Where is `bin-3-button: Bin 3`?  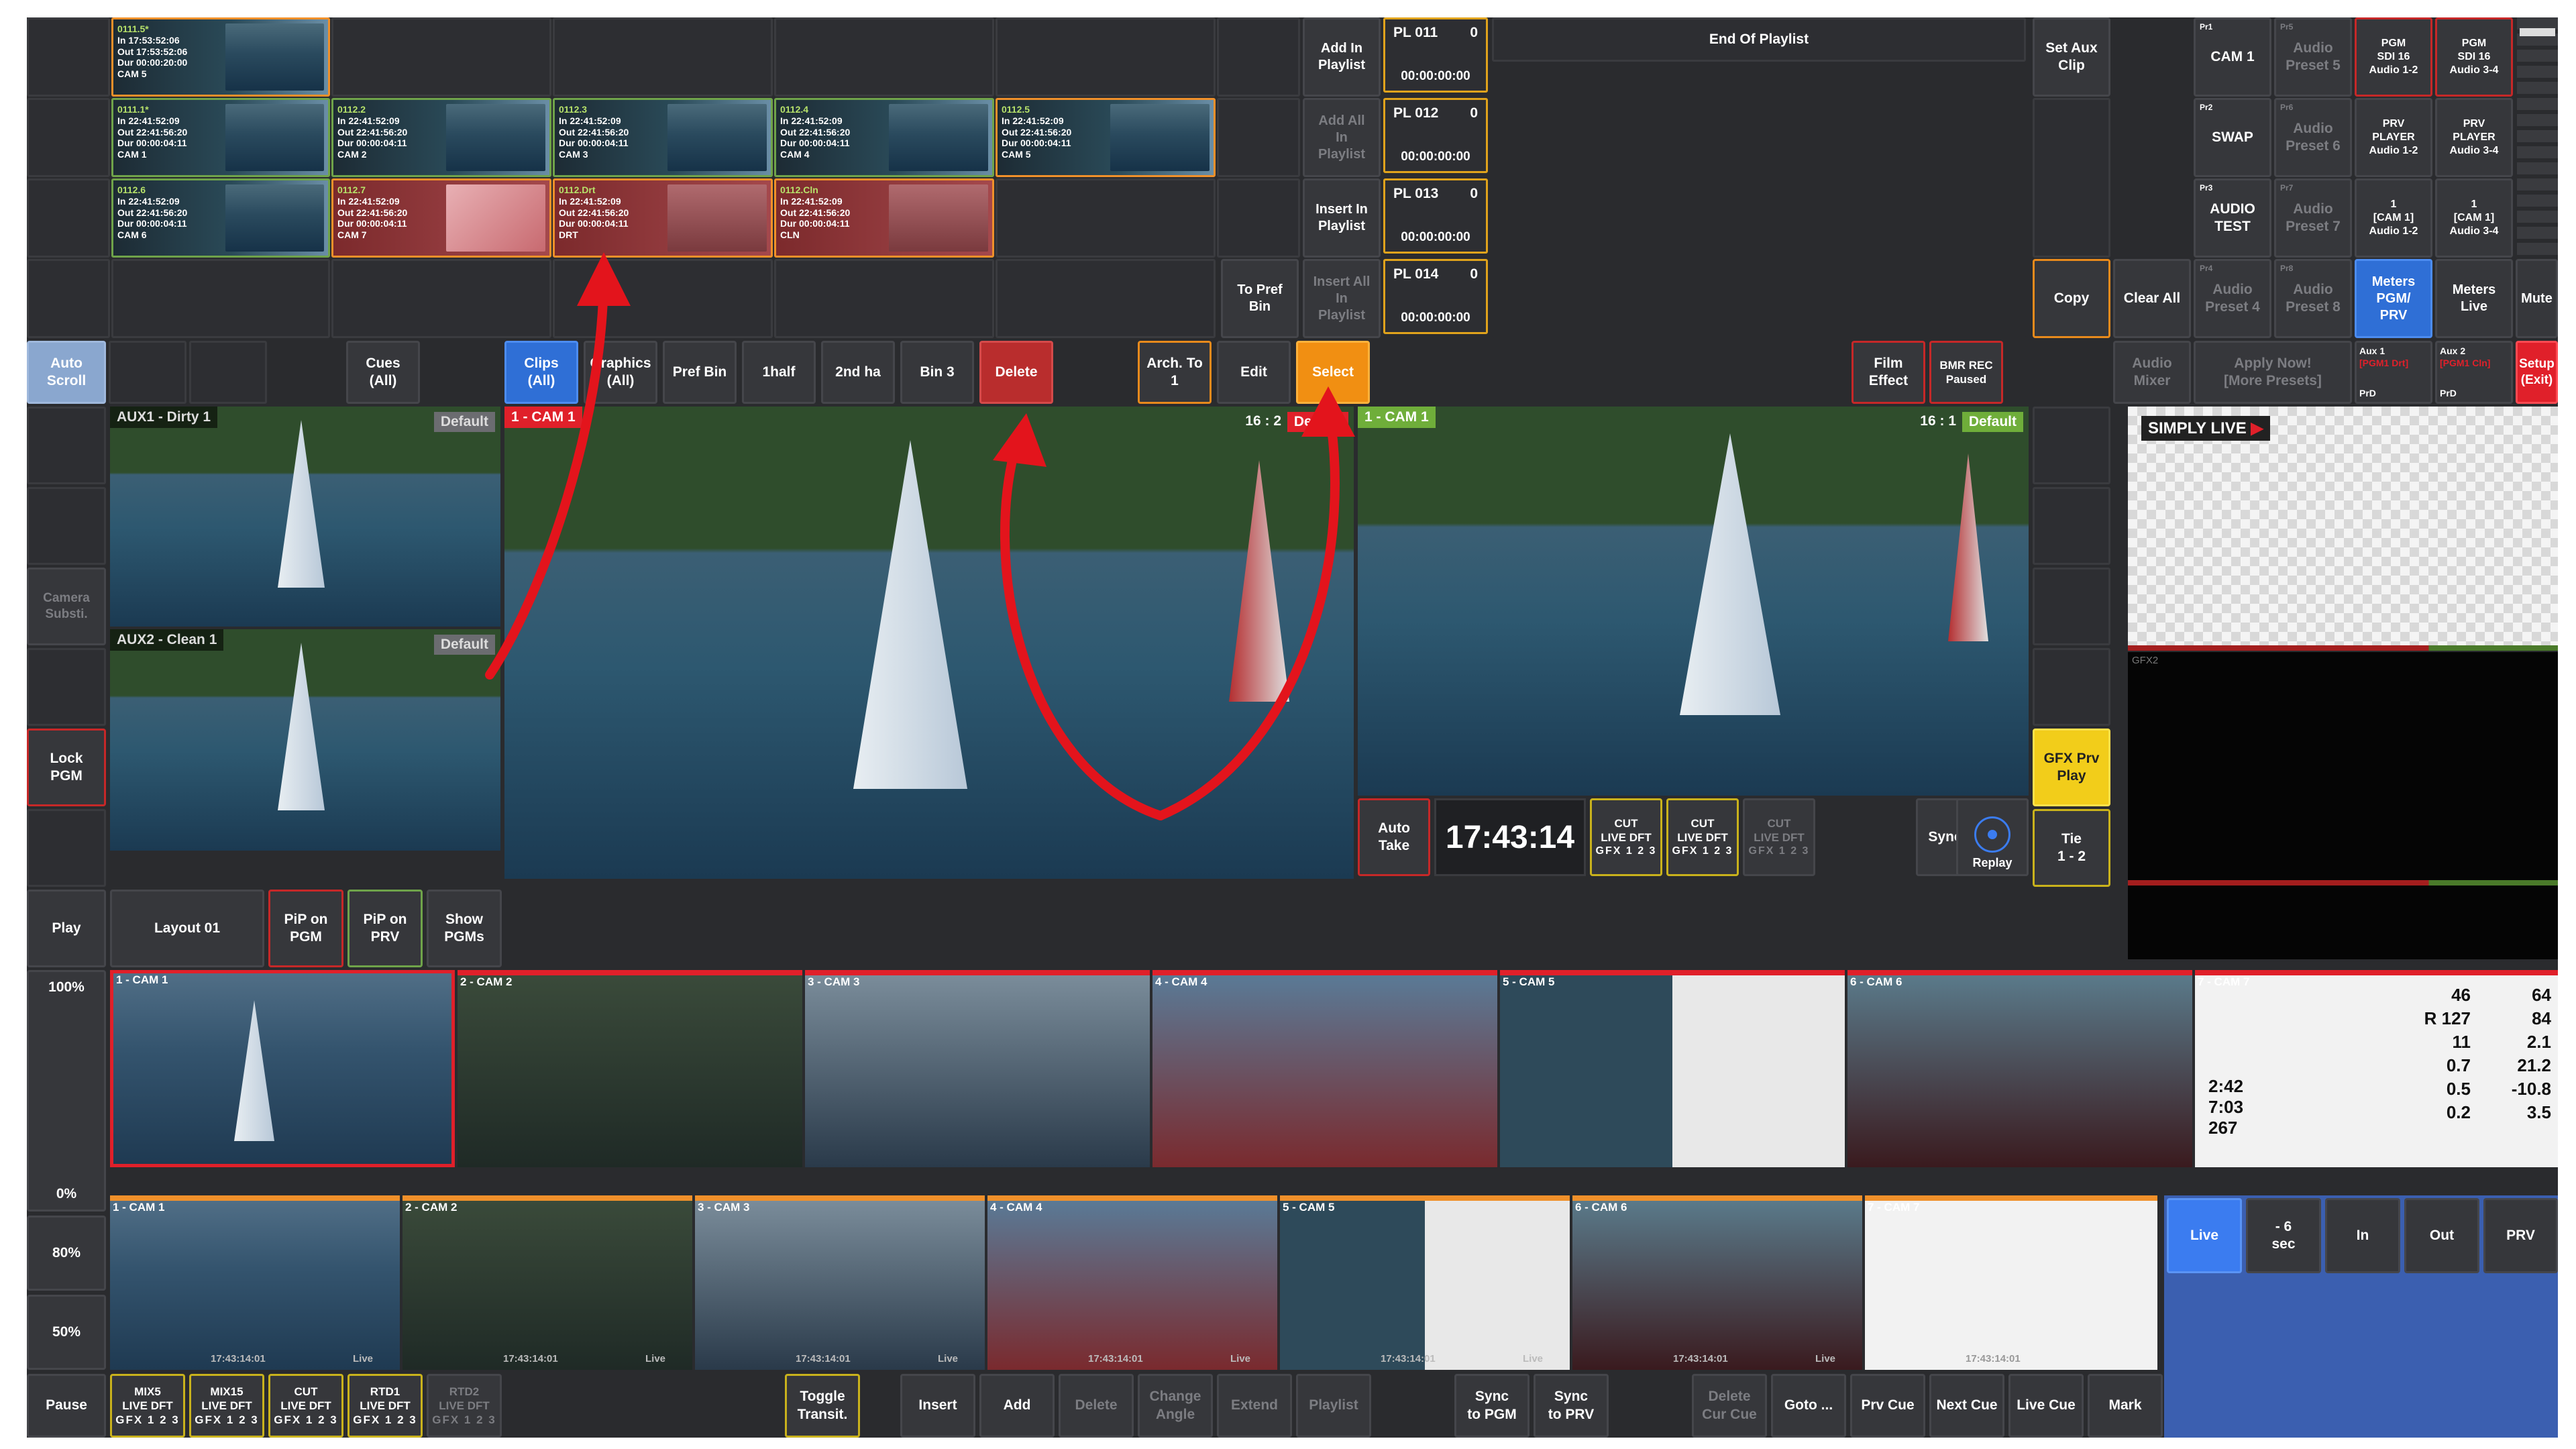
bin-3-button: Bin 3 is located at coordinates (937, 372).